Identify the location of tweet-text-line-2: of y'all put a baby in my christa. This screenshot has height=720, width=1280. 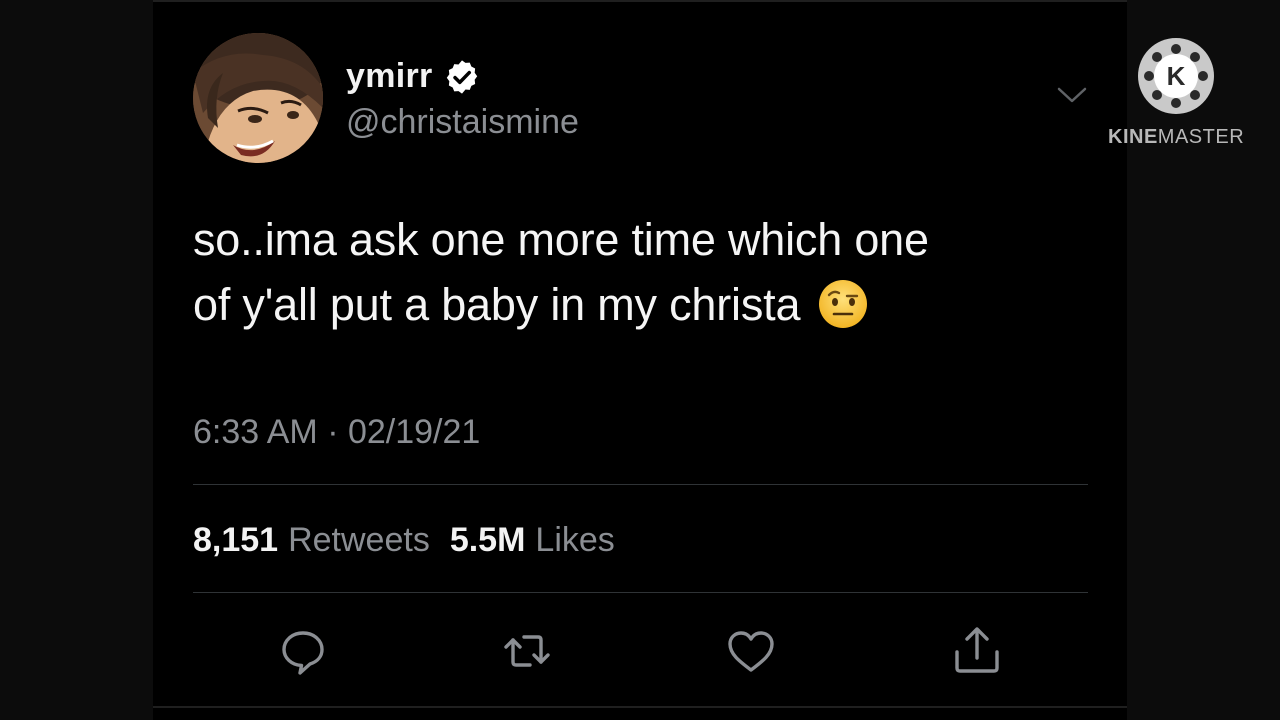
(643, 304).